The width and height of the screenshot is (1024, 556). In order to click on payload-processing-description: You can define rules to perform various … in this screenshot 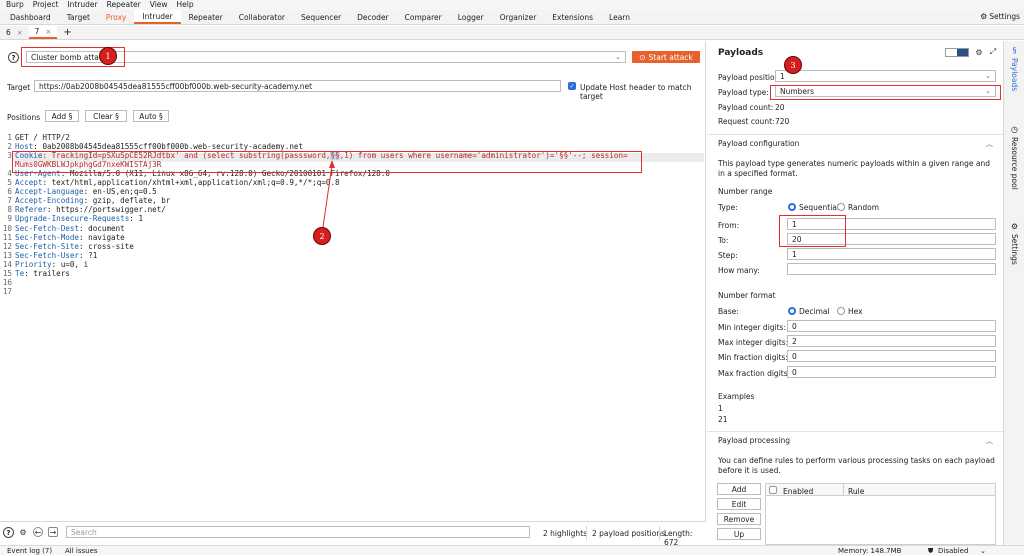, I will do `click(856, 465)`.